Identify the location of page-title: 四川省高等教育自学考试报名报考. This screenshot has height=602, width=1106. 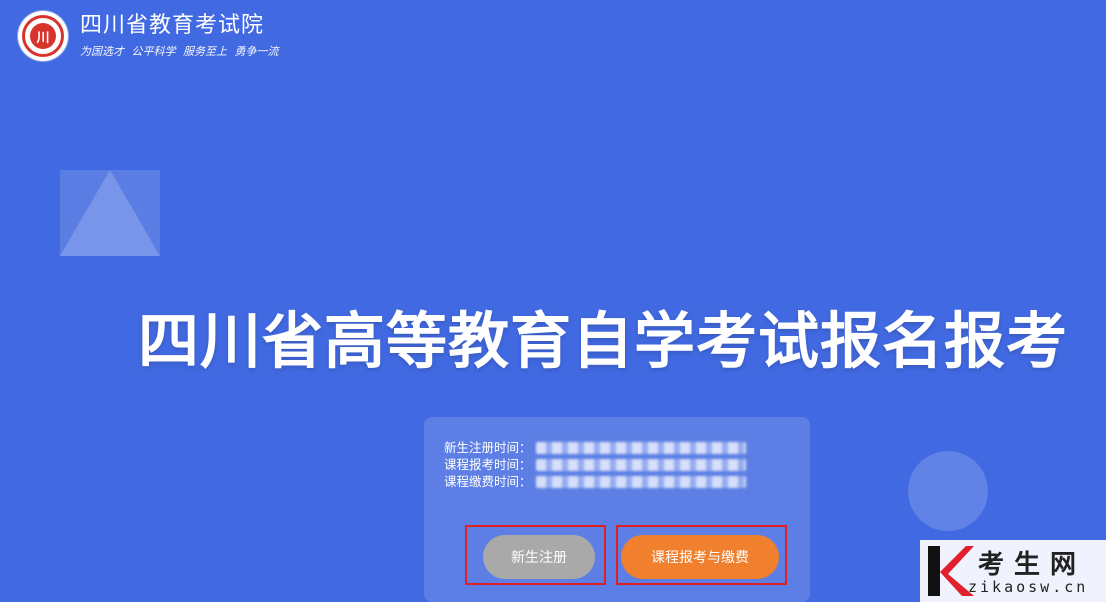
(603, 341).